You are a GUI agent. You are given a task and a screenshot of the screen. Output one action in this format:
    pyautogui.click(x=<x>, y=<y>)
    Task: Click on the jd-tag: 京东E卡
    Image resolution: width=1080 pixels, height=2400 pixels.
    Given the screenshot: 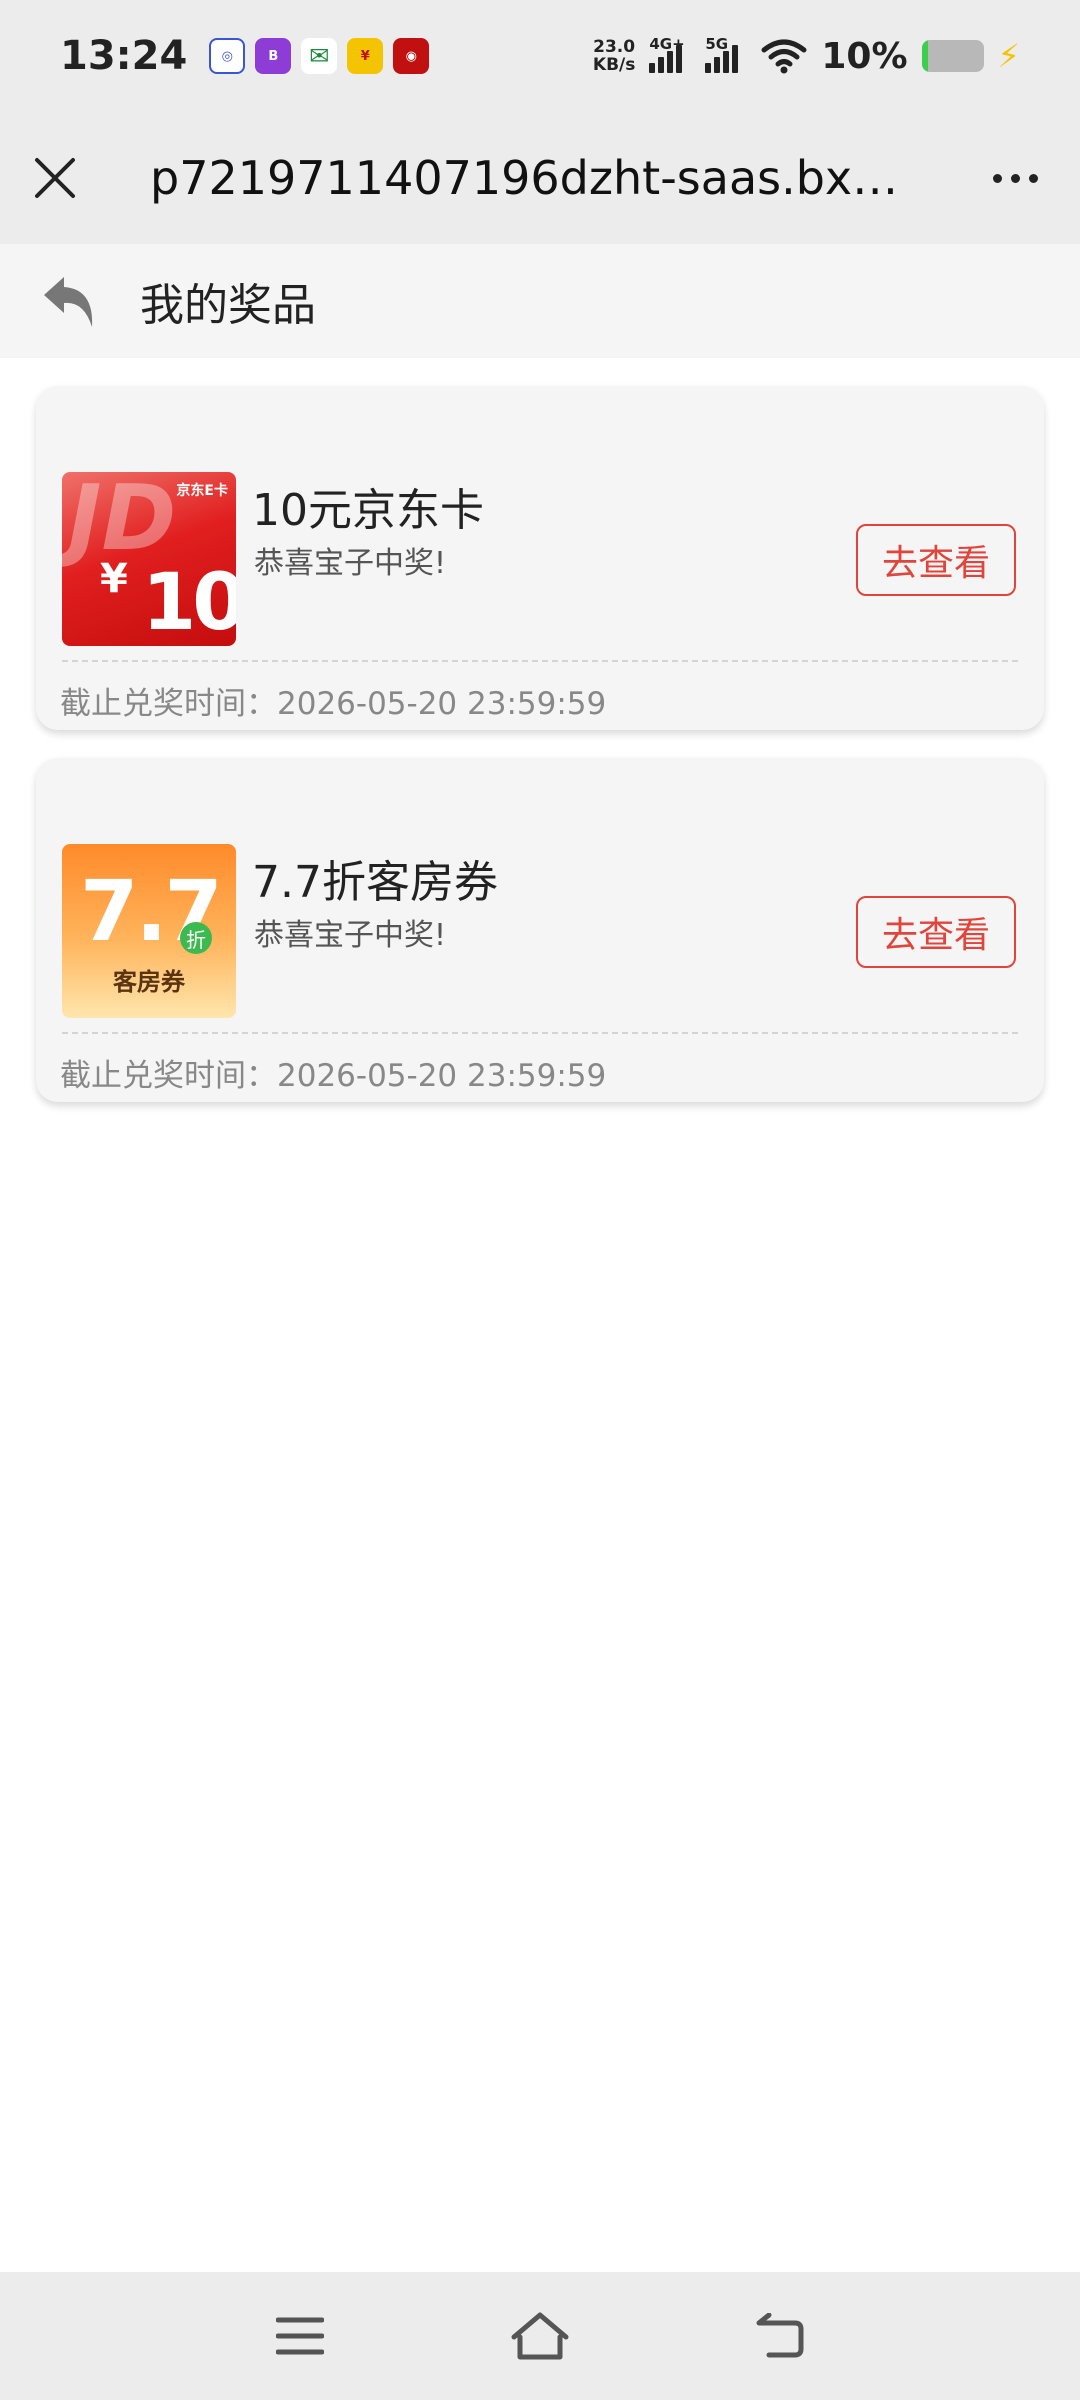 What is the action you would take?
    pyautogui.click(x=202, y=491)
    